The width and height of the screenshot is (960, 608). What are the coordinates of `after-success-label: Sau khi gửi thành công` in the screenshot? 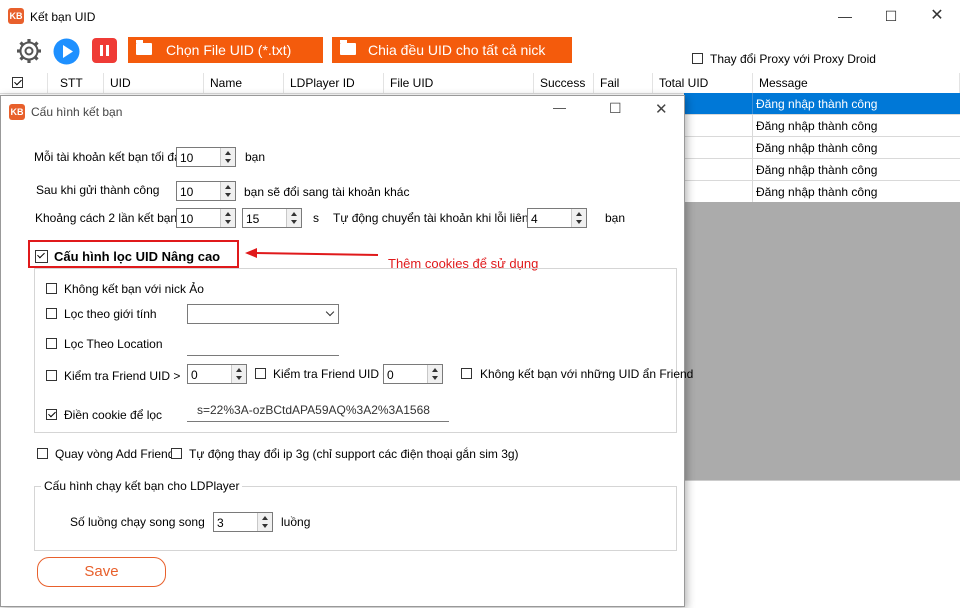 It's located at (98, 190).